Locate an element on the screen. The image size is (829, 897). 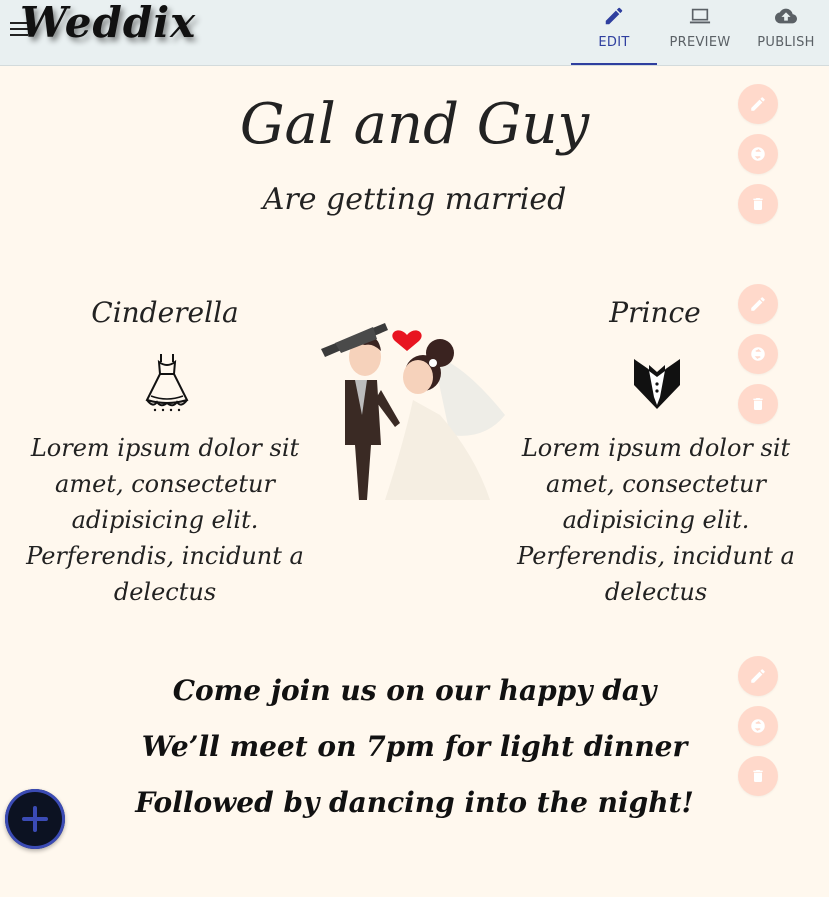
add-section-button is located at coordinates (35, 819).